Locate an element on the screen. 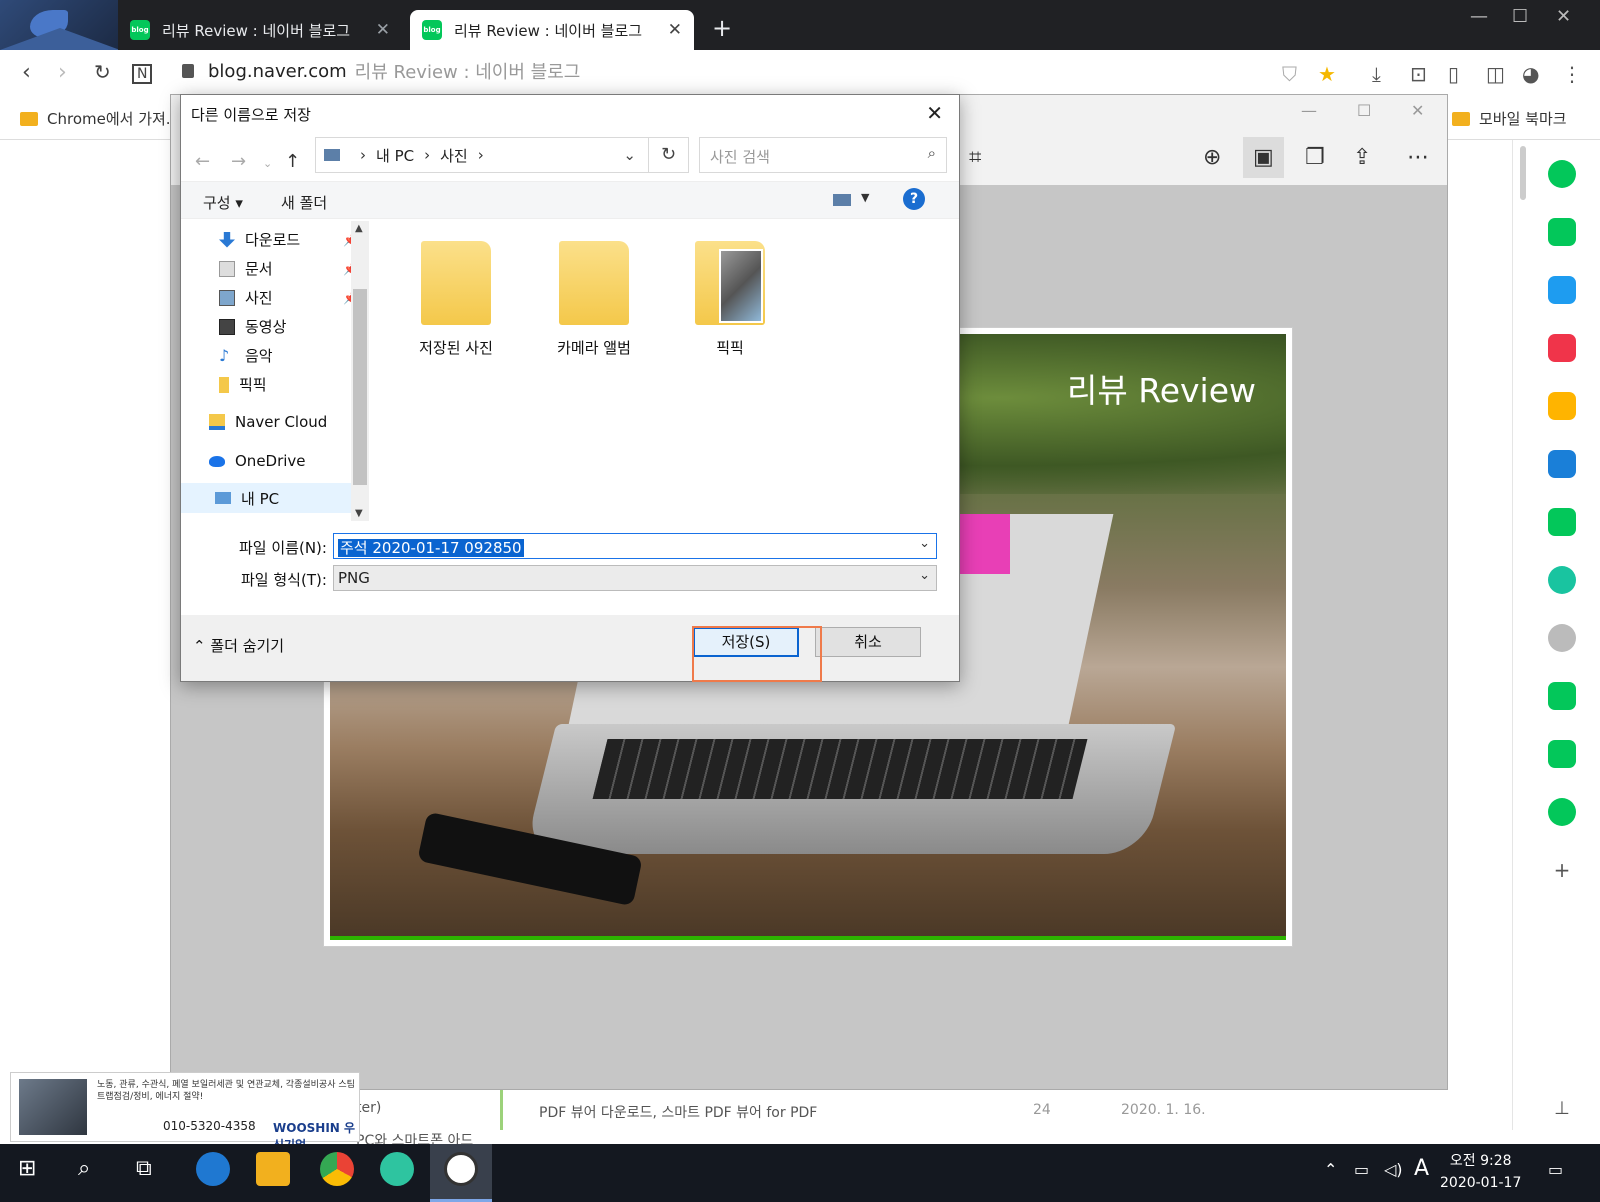  viewer-close-button: ✕ is located at coordinates (1417, 110).